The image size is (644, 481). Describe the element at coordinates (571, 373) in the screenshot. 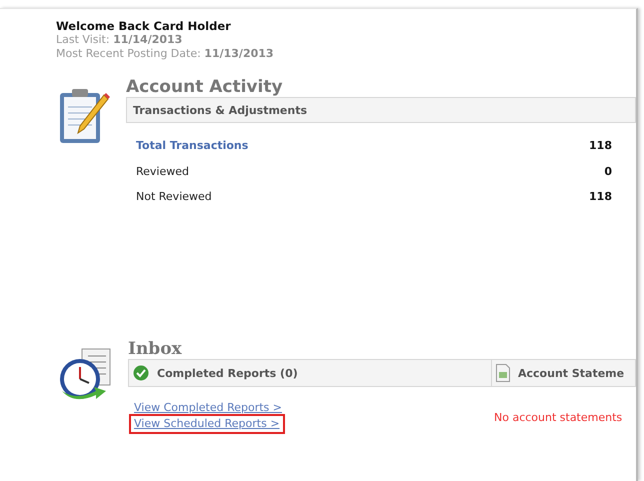

I see `statements-title: Account Stateme` at that location.